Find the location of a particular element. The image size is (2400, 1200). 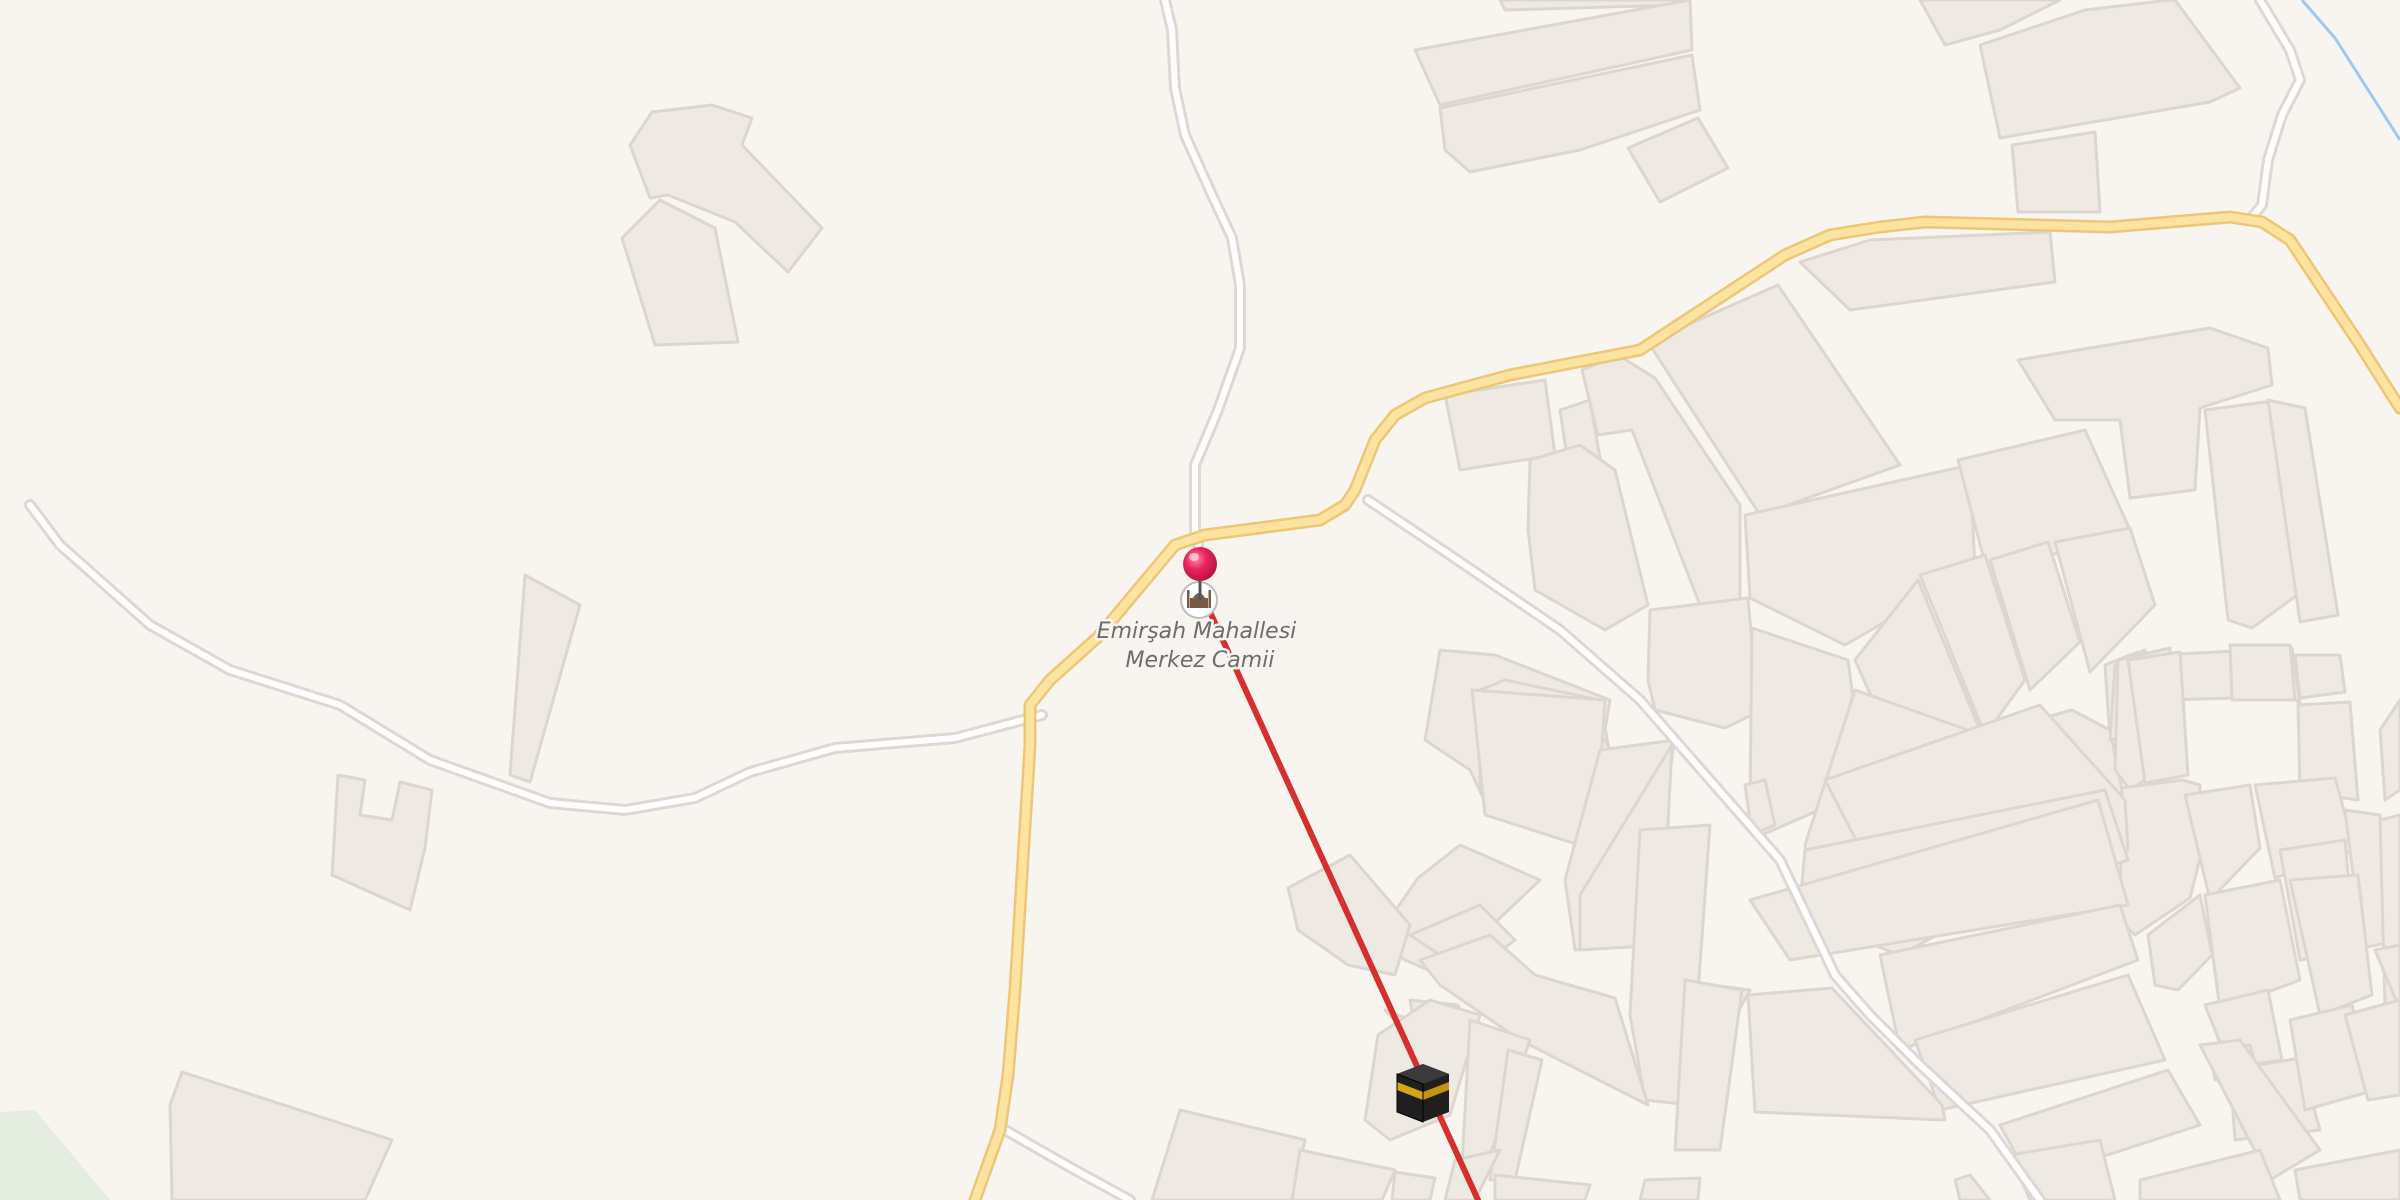

park-area is located at coordinates (55, 1155).